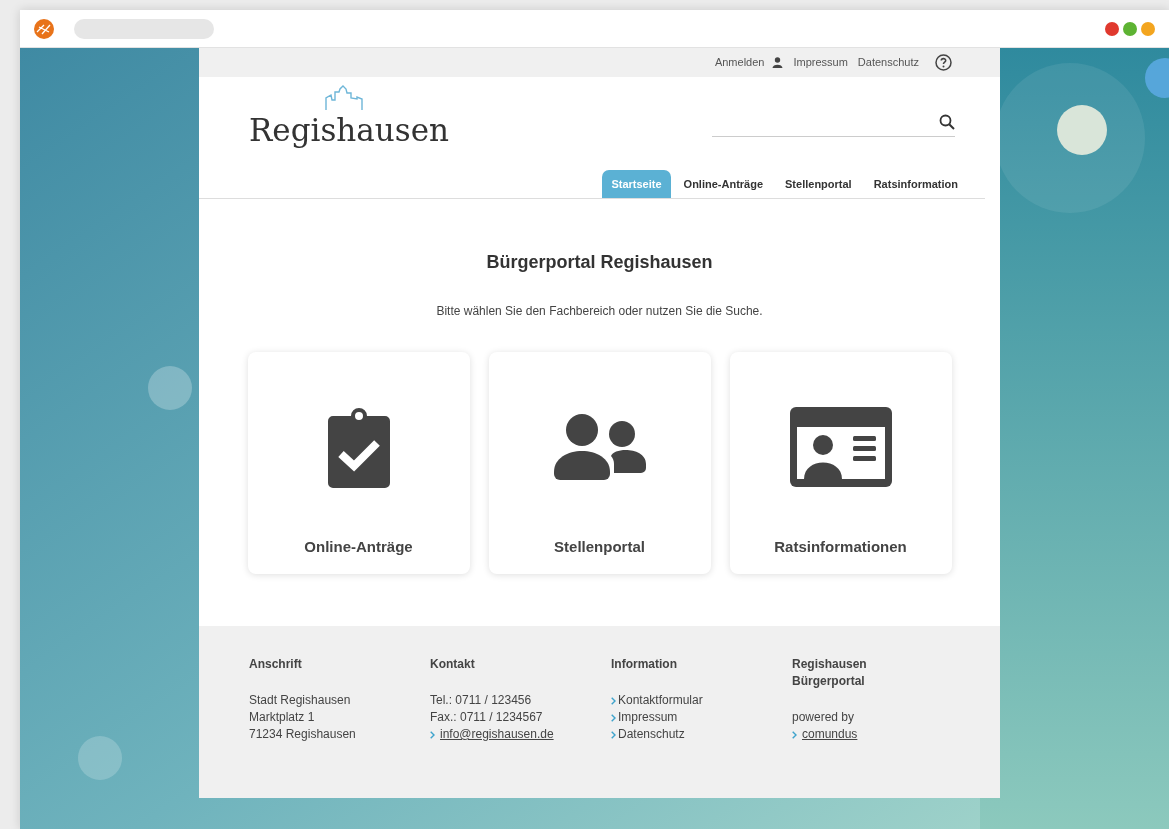 This screenshot has height=829, width=1169. I want to click on footer-text: Stadt Regishausen, so click(300, 700).